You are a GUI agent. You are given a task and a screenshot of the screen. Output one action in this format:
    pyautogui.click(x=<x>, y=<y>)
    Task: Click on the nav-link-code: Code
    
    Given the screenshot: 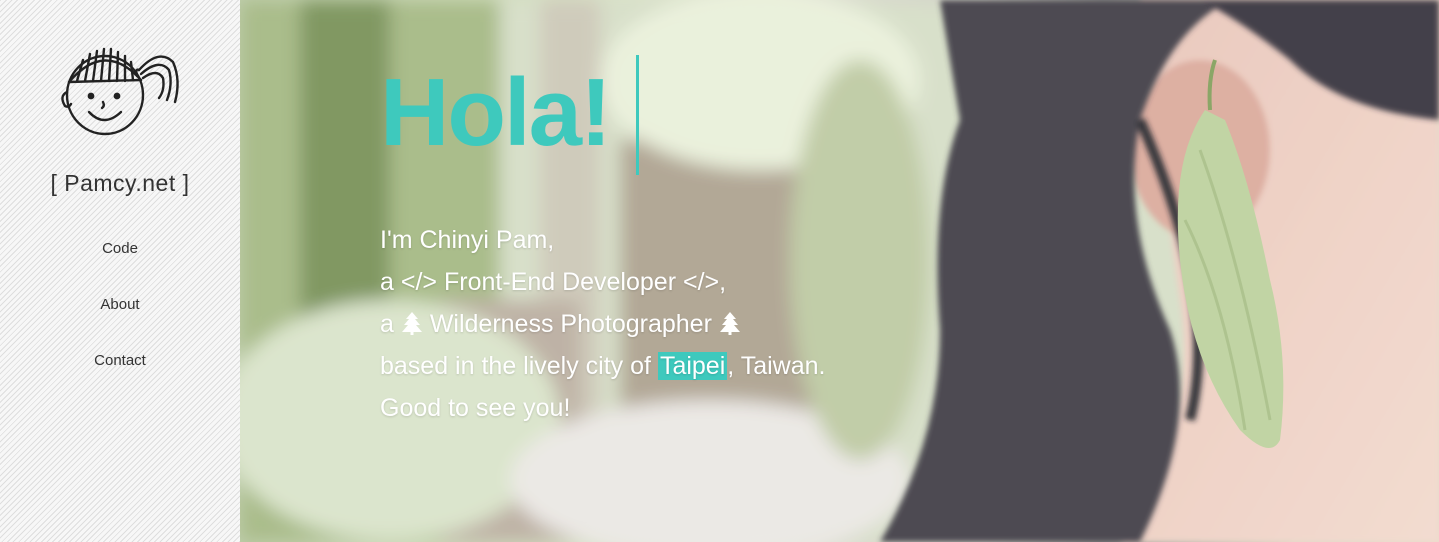 What is the action you would take?
    pyautogui.click(x=120, y=248)
    